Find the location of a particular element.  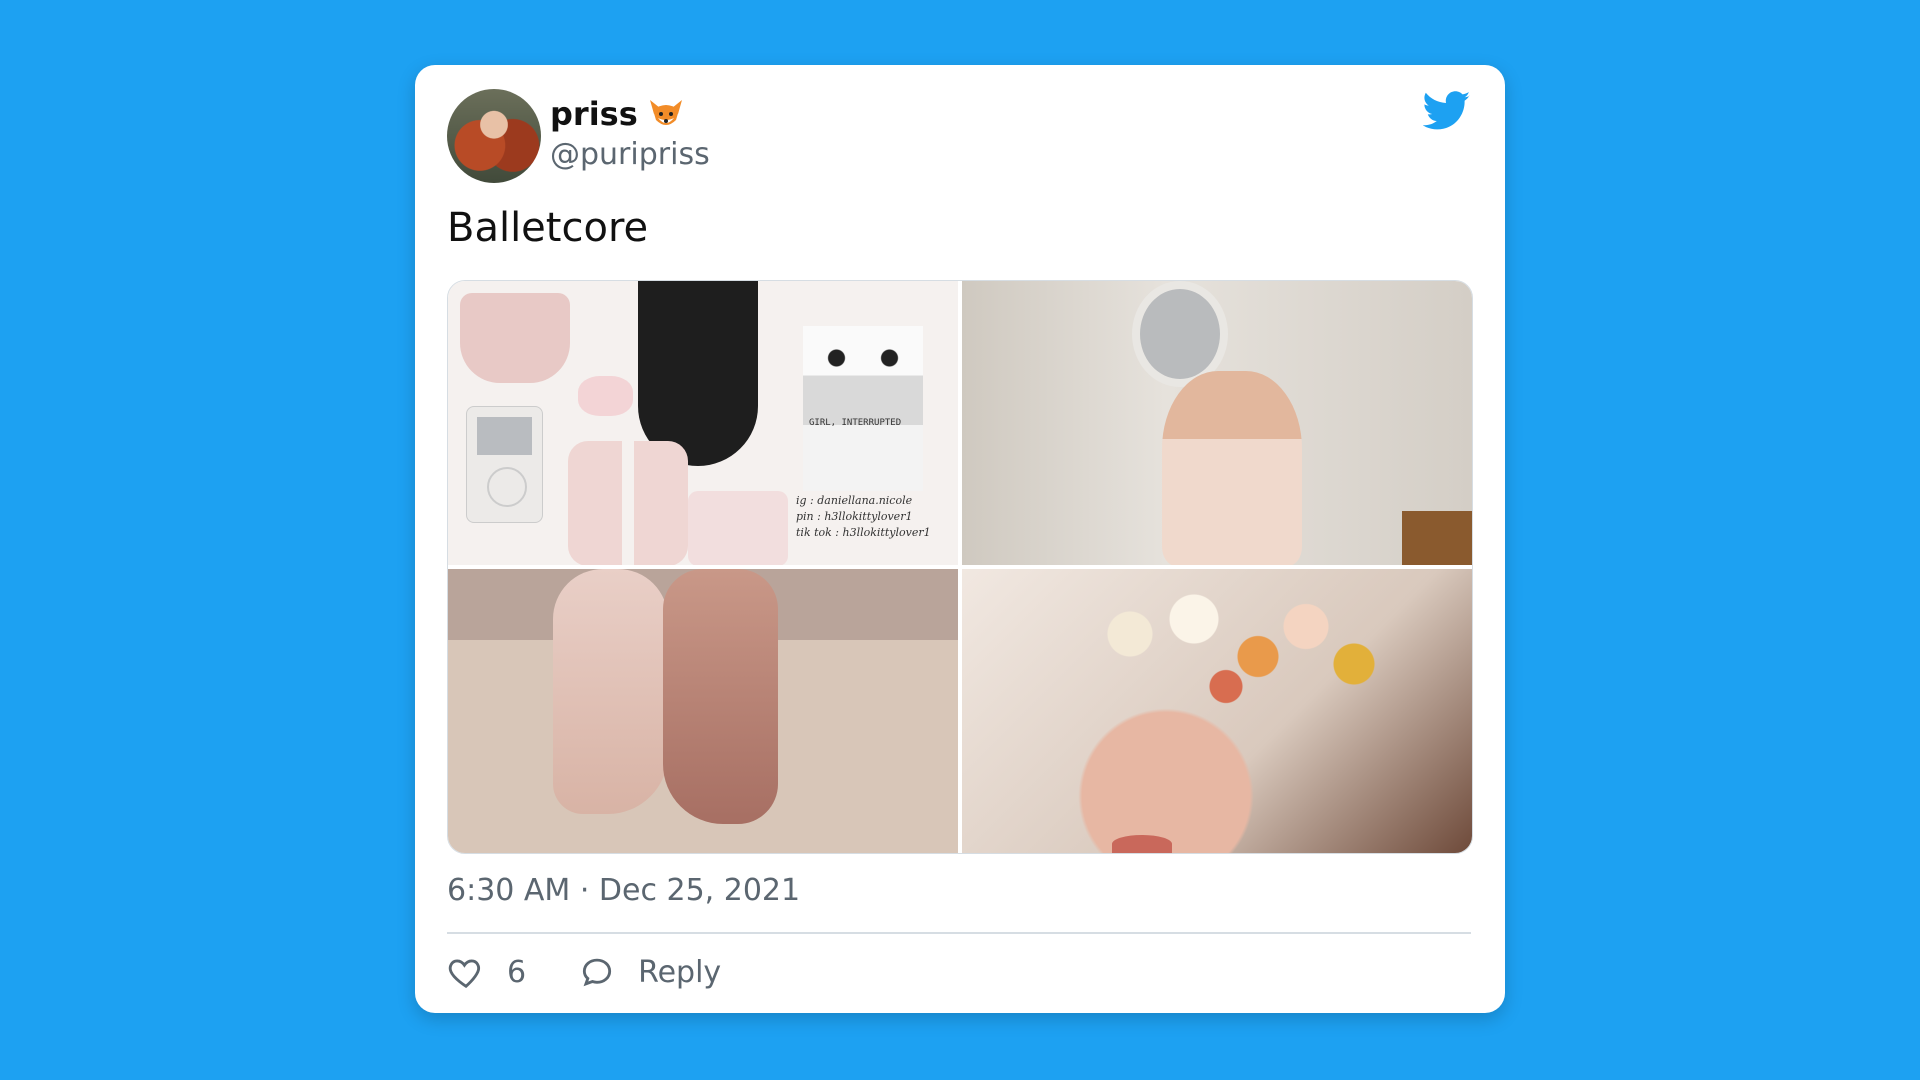

ipod-shape is located at coordinates (504, 464).